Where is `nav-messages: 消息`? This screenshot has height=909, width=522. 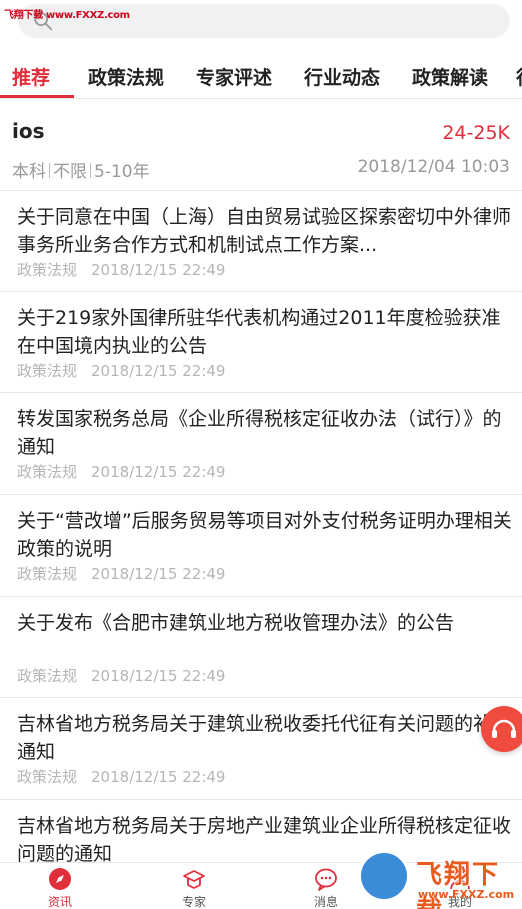
nav-messages: 消息 is located at coordinates (326, 887).